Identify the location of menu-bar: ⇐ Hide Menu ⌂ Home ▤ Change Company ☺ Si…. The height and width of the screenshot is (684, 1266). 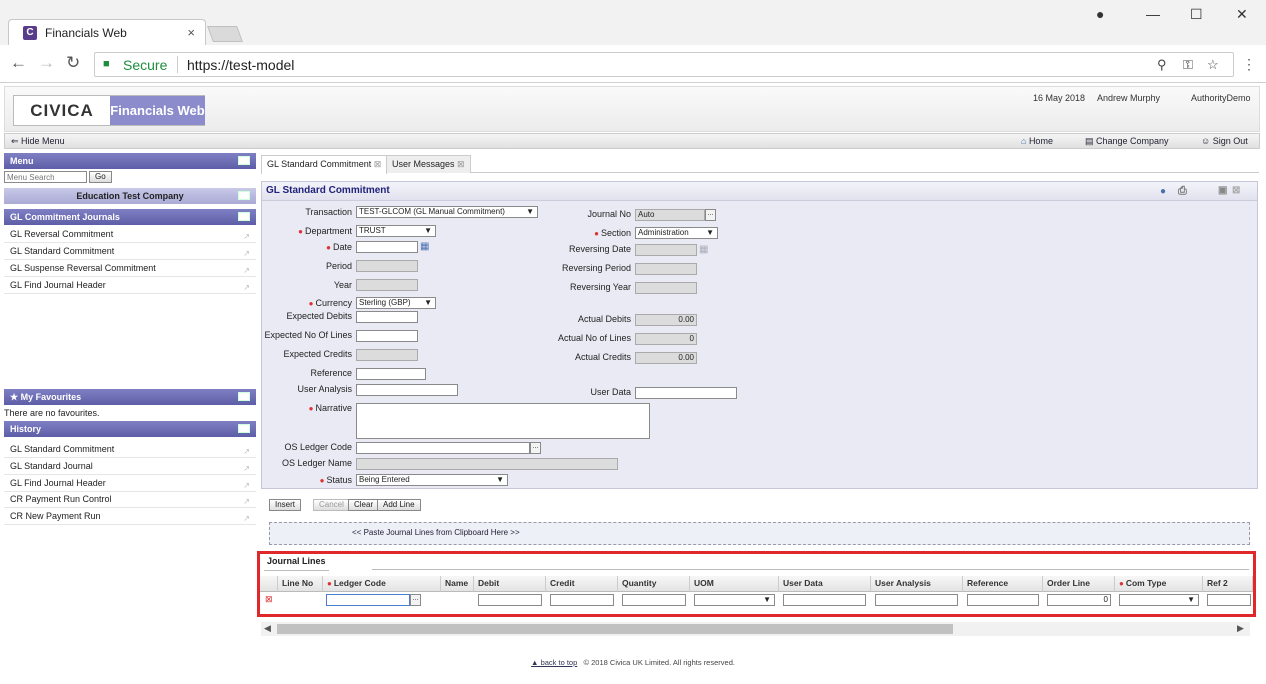
(632, 141).